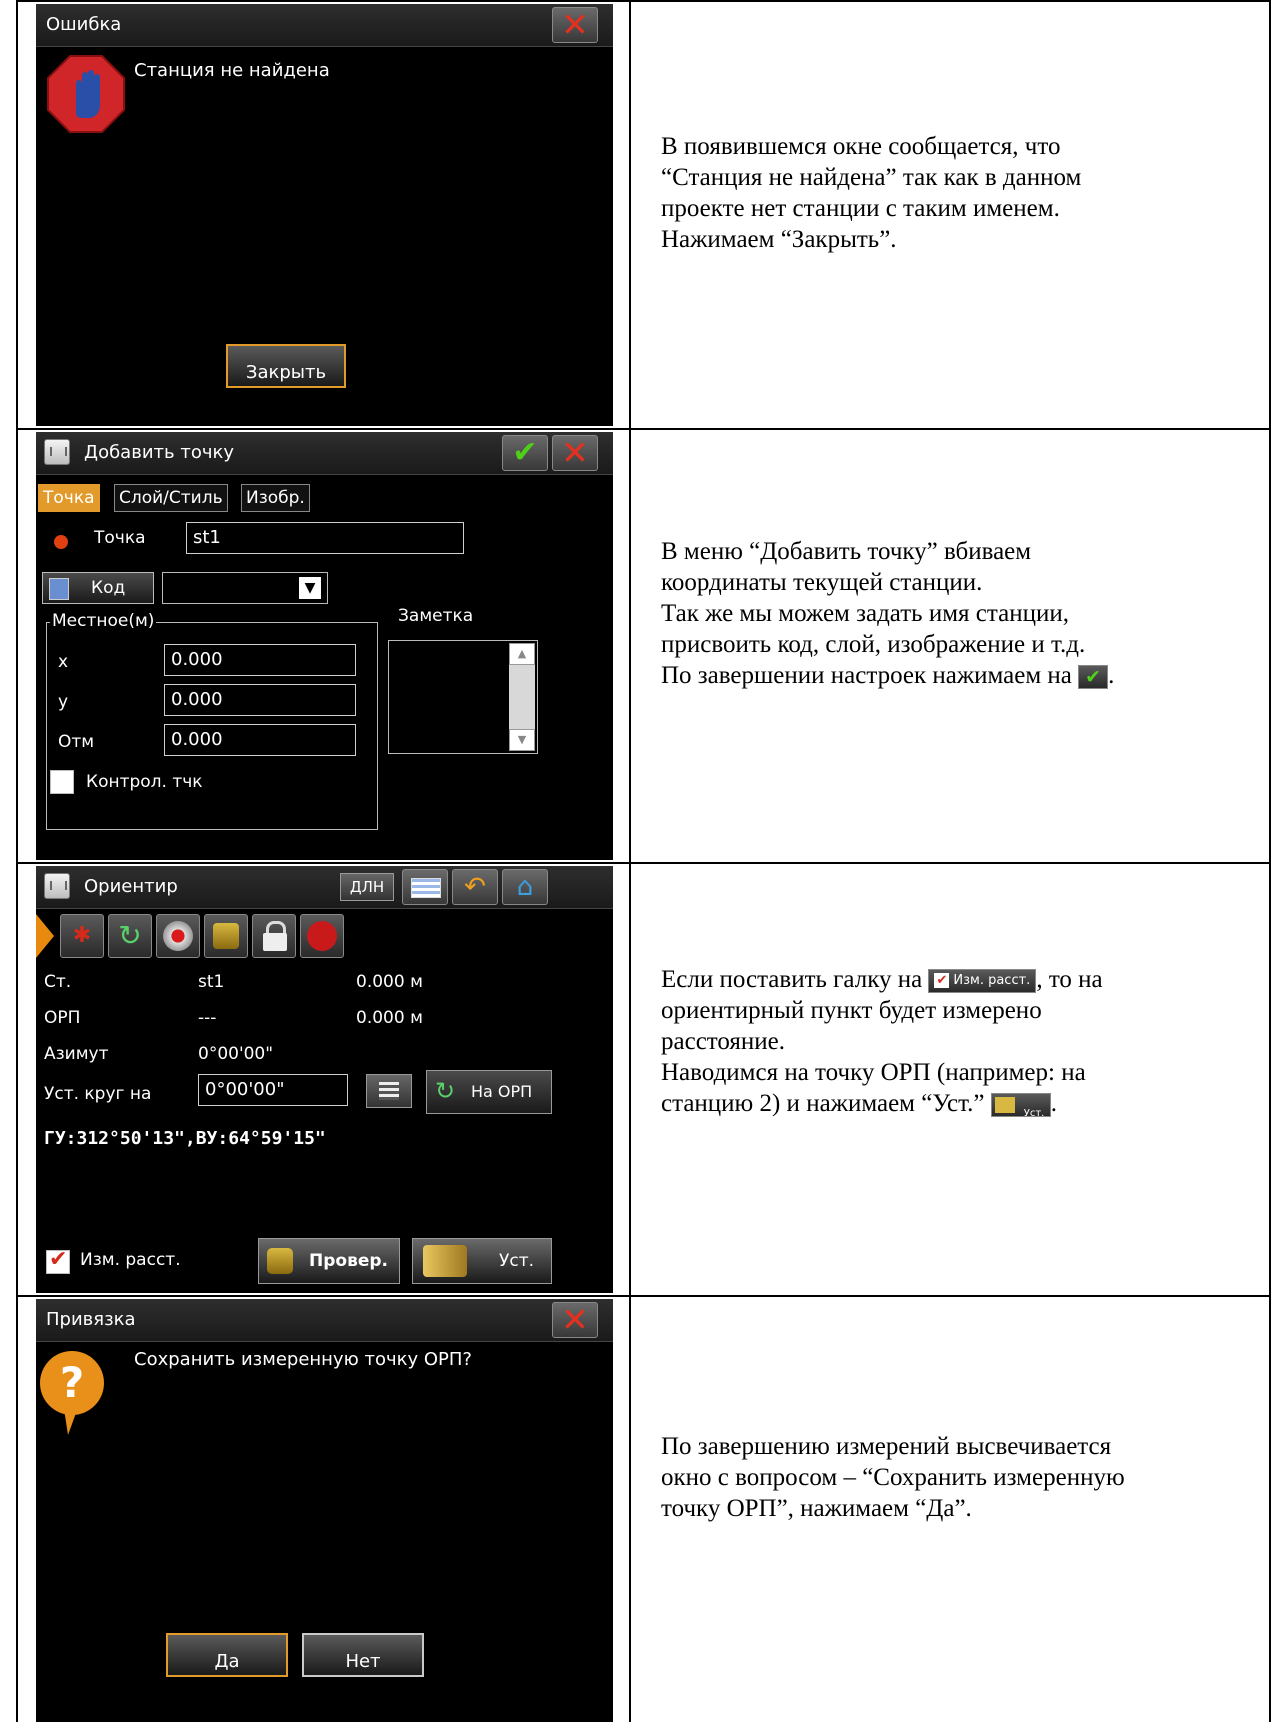 The width and height of the screenshot is (1273, 1722). Describe the element at coordinates (62, 1018) in the screenshot. I see `orp-label: ОРП` at that location.